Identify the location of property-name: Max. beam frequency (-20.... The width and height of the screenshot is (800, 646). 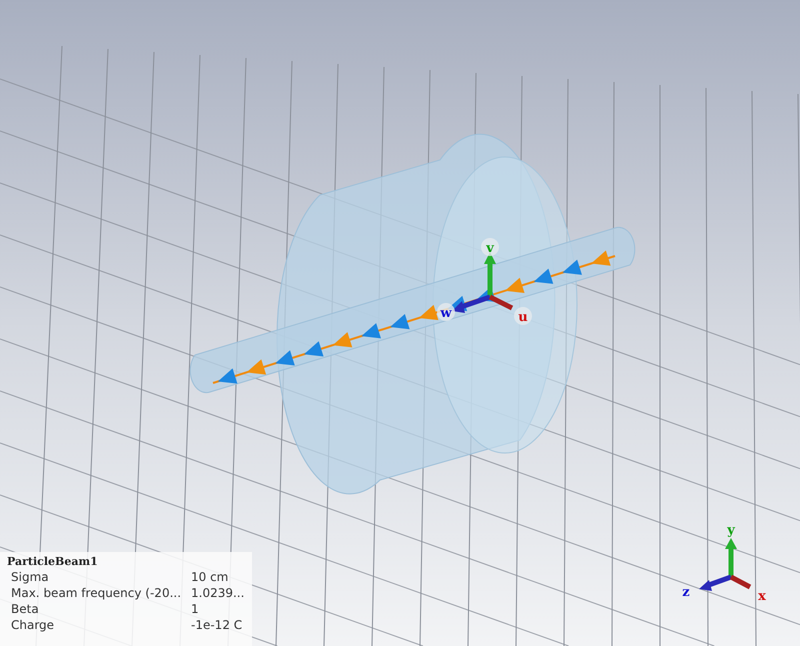
(96, 593).